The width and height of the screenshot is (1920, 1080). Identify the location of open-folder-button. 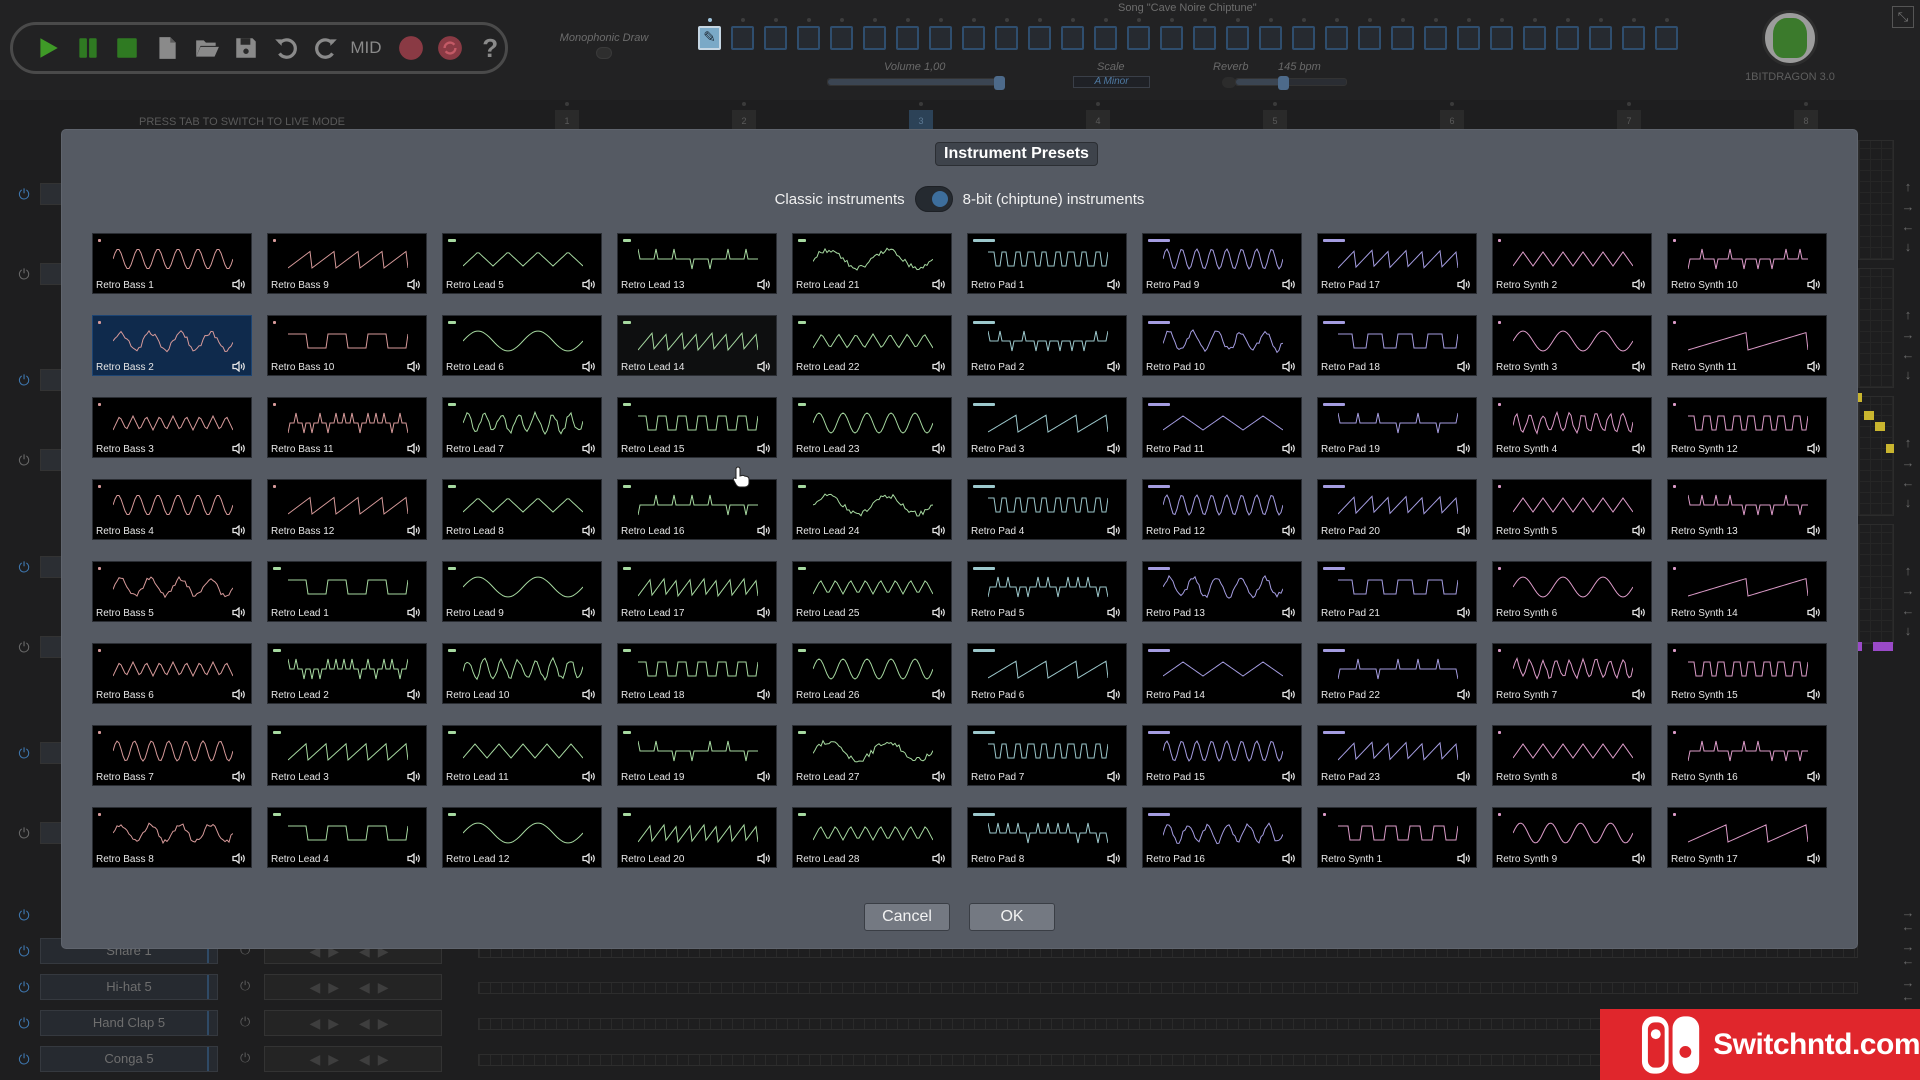
(207, 48).